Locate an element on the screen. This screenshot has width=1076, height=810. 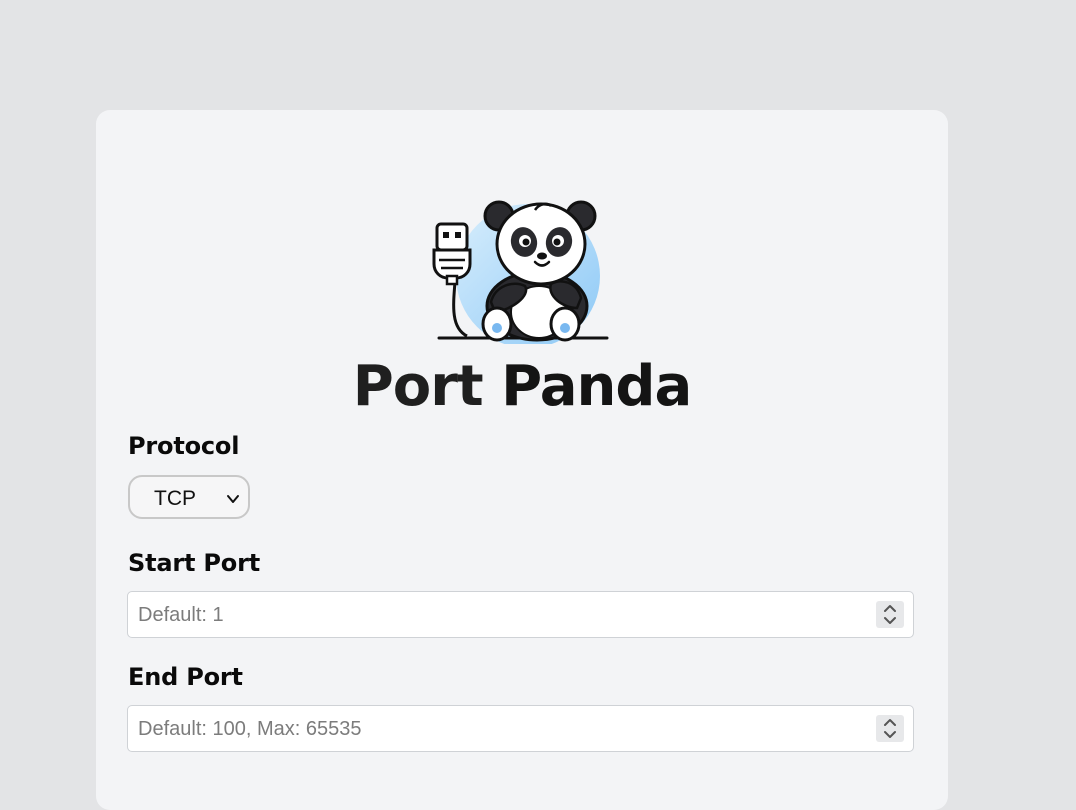
protocol-label: Protocol is located at coordinates (184, 446).